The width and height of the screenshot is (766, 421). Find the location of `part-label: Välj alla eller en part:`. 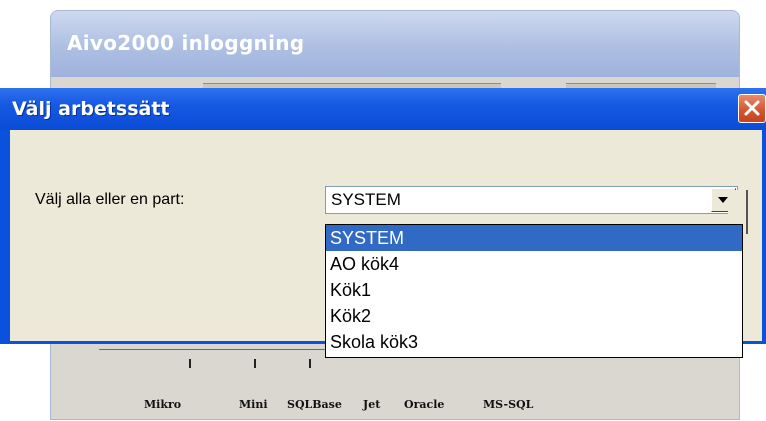

part-label: Välj alla eller en part: is located at coordinates (110, 199).